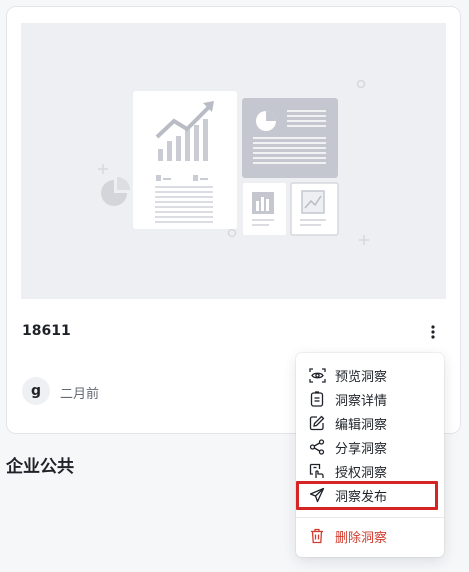 This screenshot has height=572, width=469. Describe the element at coordinates (361, 497) in the screenshot. I see `menu-item-label: 洞察发布` at that location.